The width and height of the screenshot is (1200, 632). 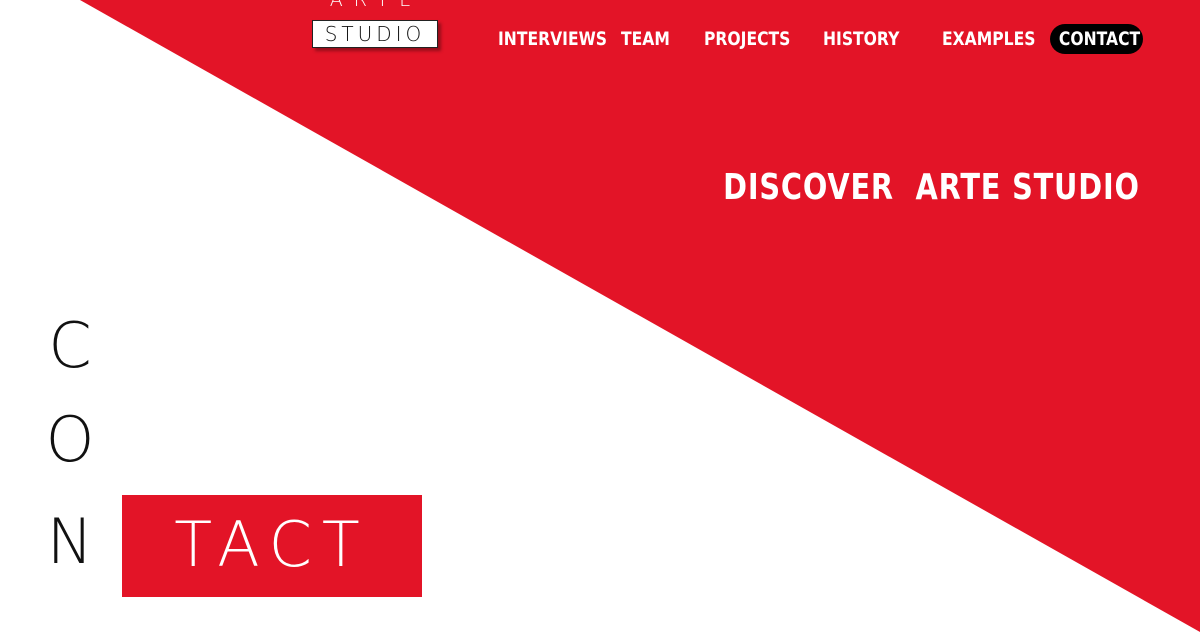 I want to click on logo-top-text: ARTE, so click(x=376, y=5).